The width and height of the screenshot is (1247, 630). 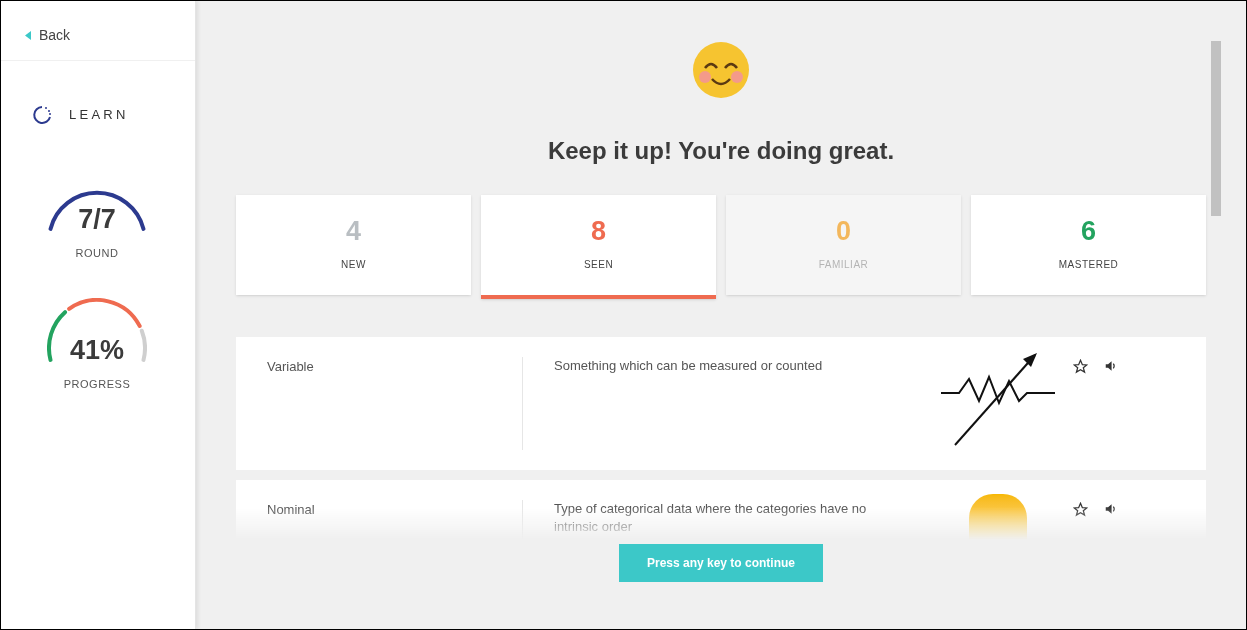 What do you see at coordinates (379, 403) in the screenshot?
I see `term-text: Variable` at bounding box center [379, 403].